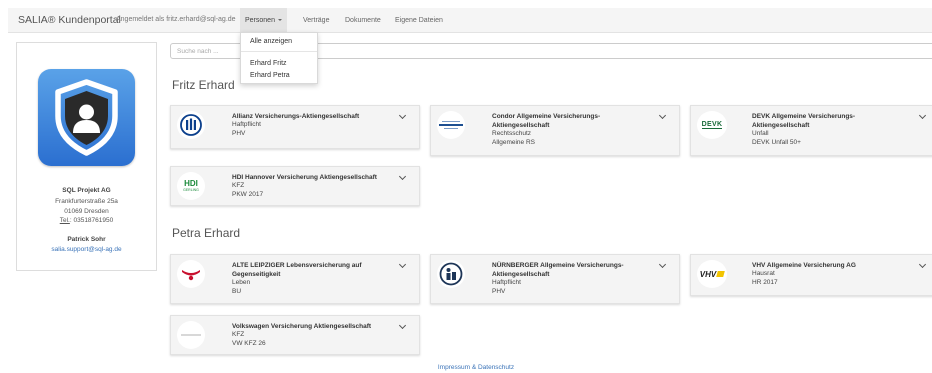  I want to click on alte-leipziger-logo, so click(191, 274).